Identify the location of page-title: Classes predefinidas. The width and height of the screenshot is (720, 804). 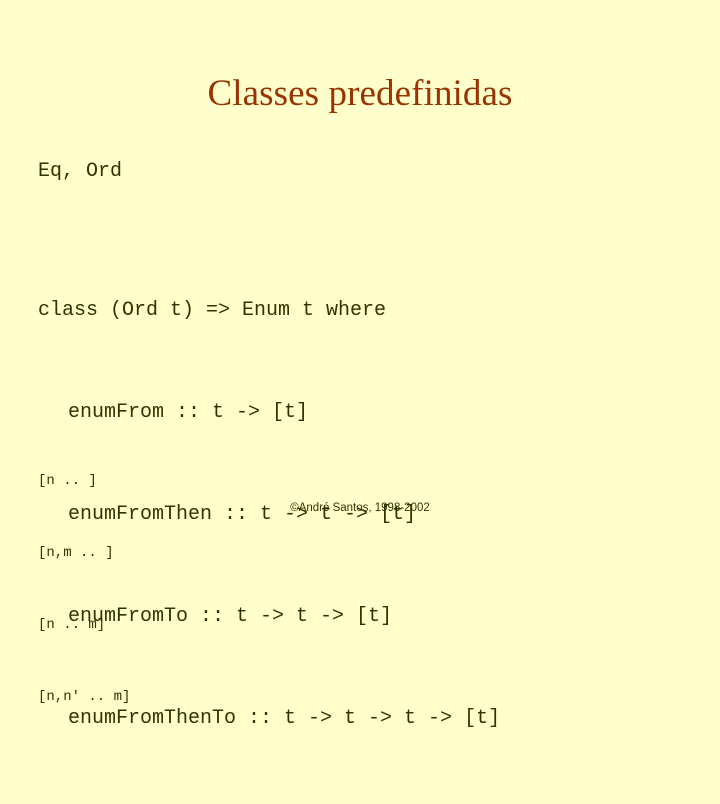
(360, 93).